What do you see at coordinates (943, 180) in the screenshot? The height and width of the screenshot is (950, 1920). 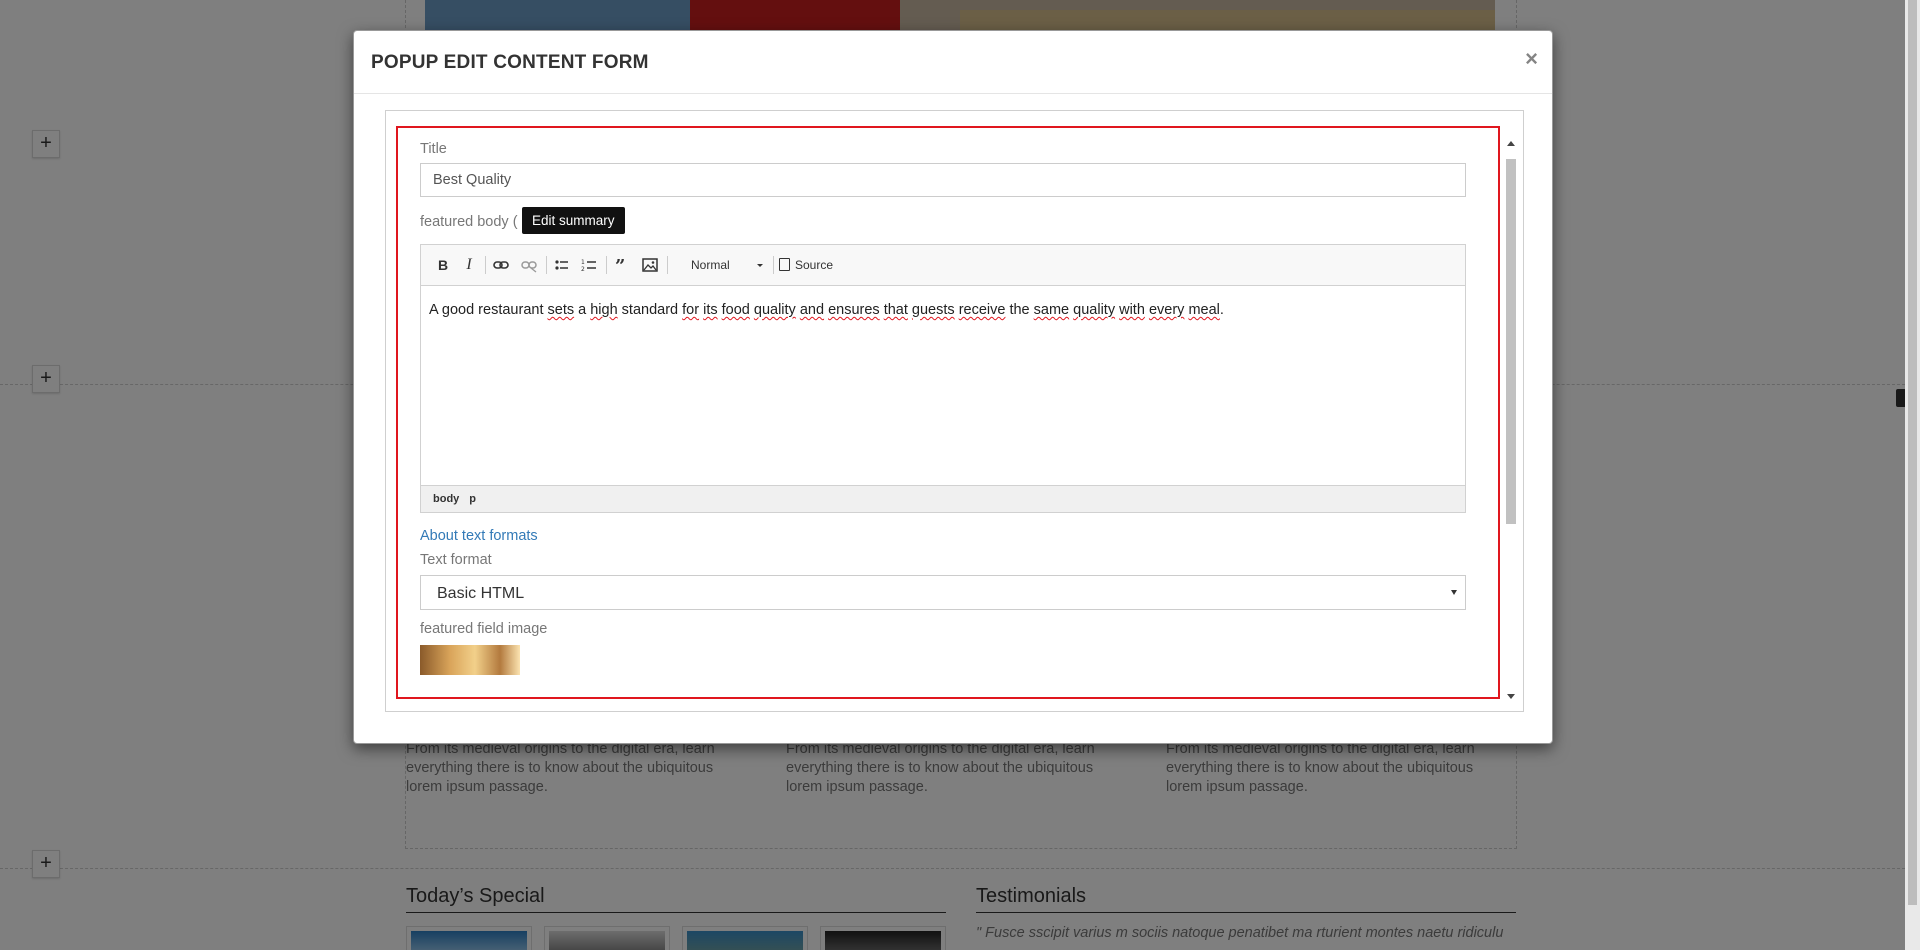 I see `title-input: Best Quality` at bounding box center [943, 180].